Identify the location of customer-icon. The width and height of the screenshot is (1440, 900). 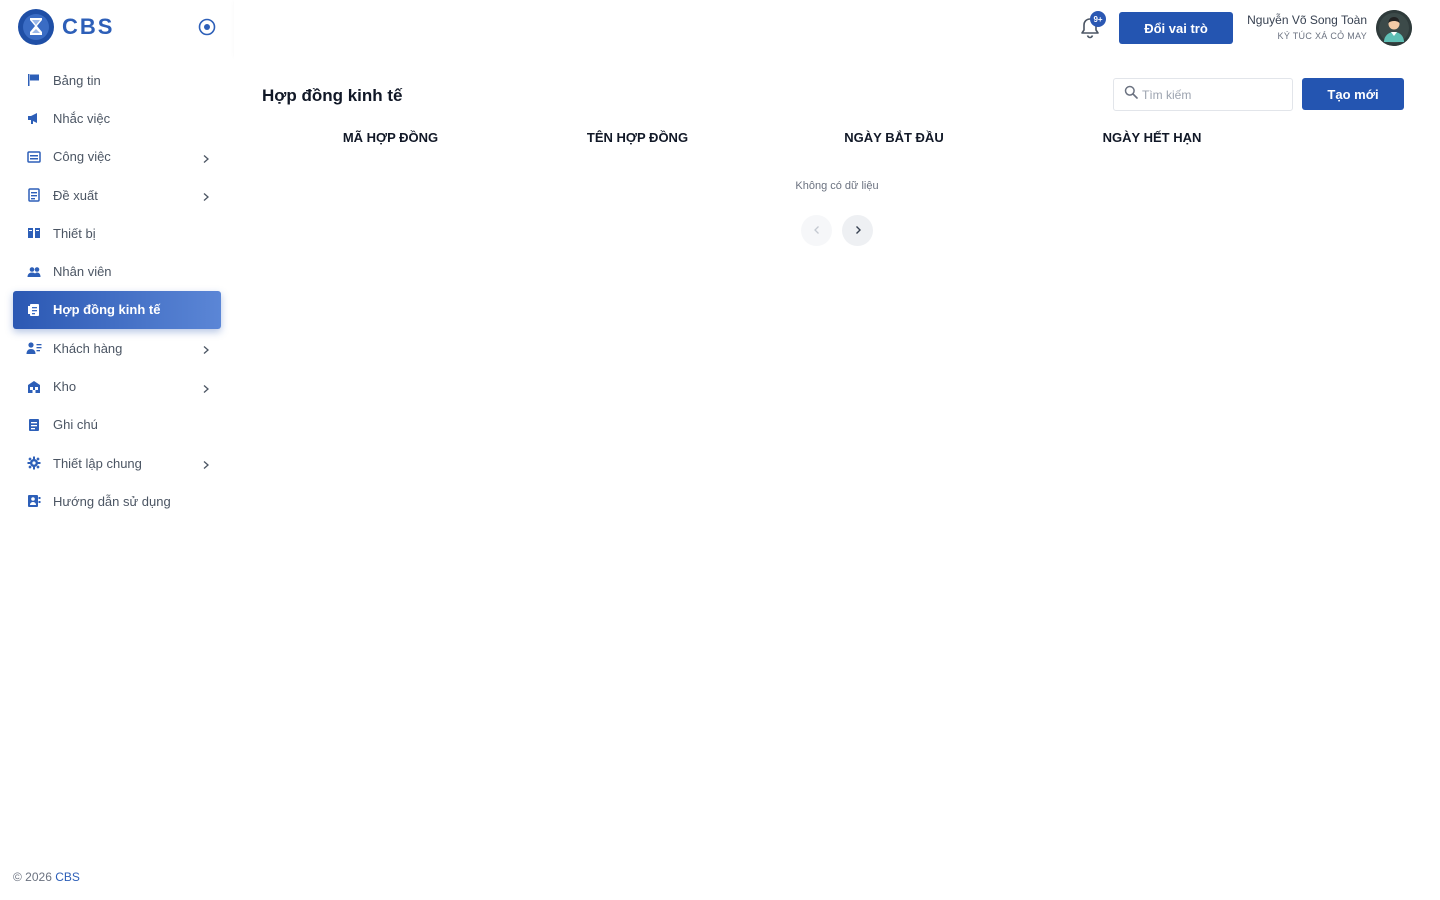
(34, 348).